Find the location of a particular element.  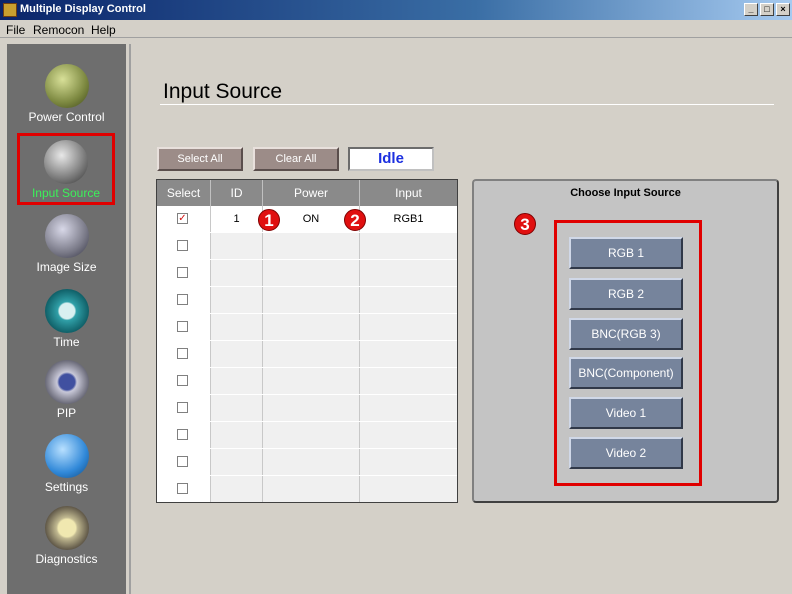

sidebar-item-label: Diagnostics is located at coordinates (66, 559).